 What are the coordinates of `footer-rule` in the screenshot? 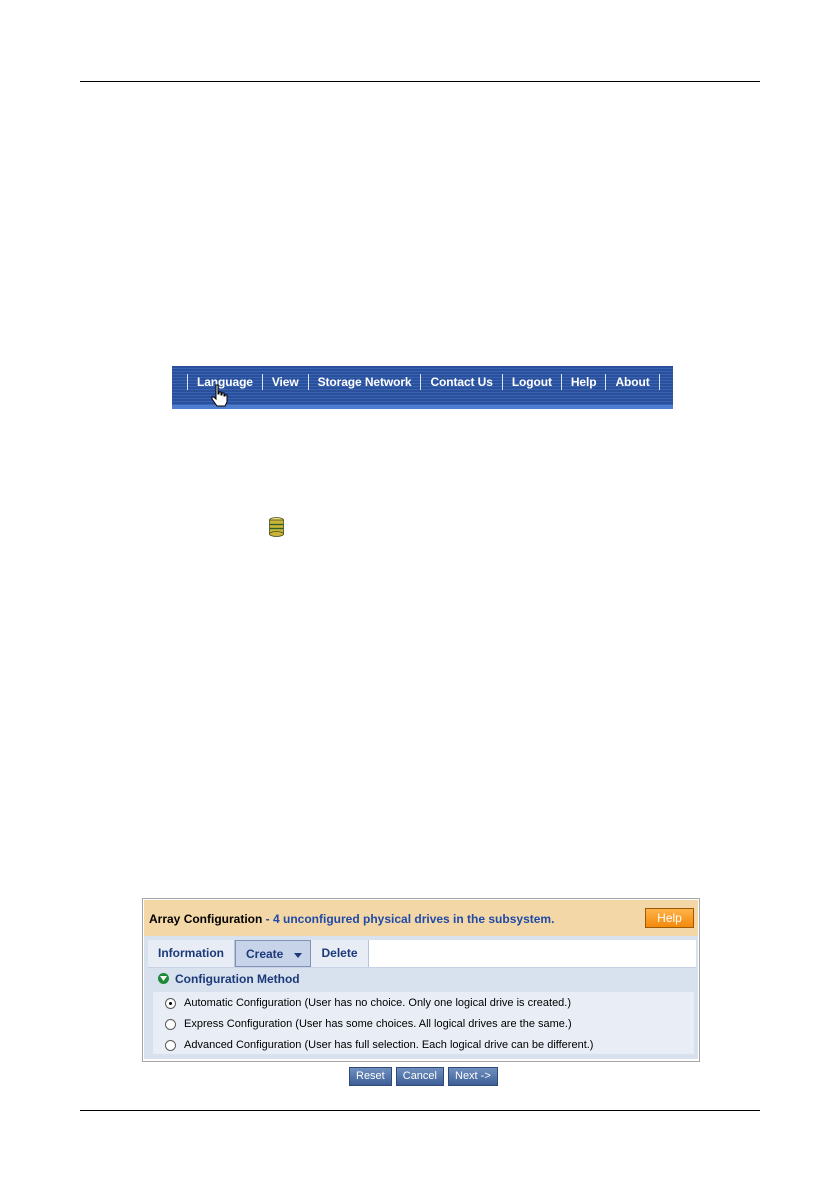 It's located at (420, 1110).